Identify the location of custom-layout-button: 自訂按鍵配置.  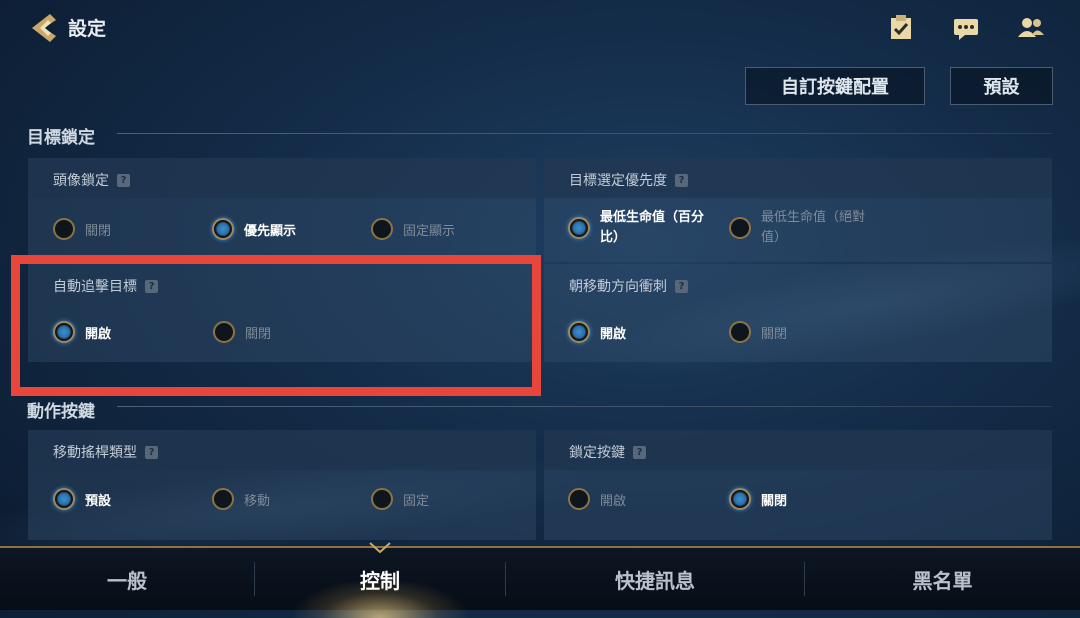
(835, 86).